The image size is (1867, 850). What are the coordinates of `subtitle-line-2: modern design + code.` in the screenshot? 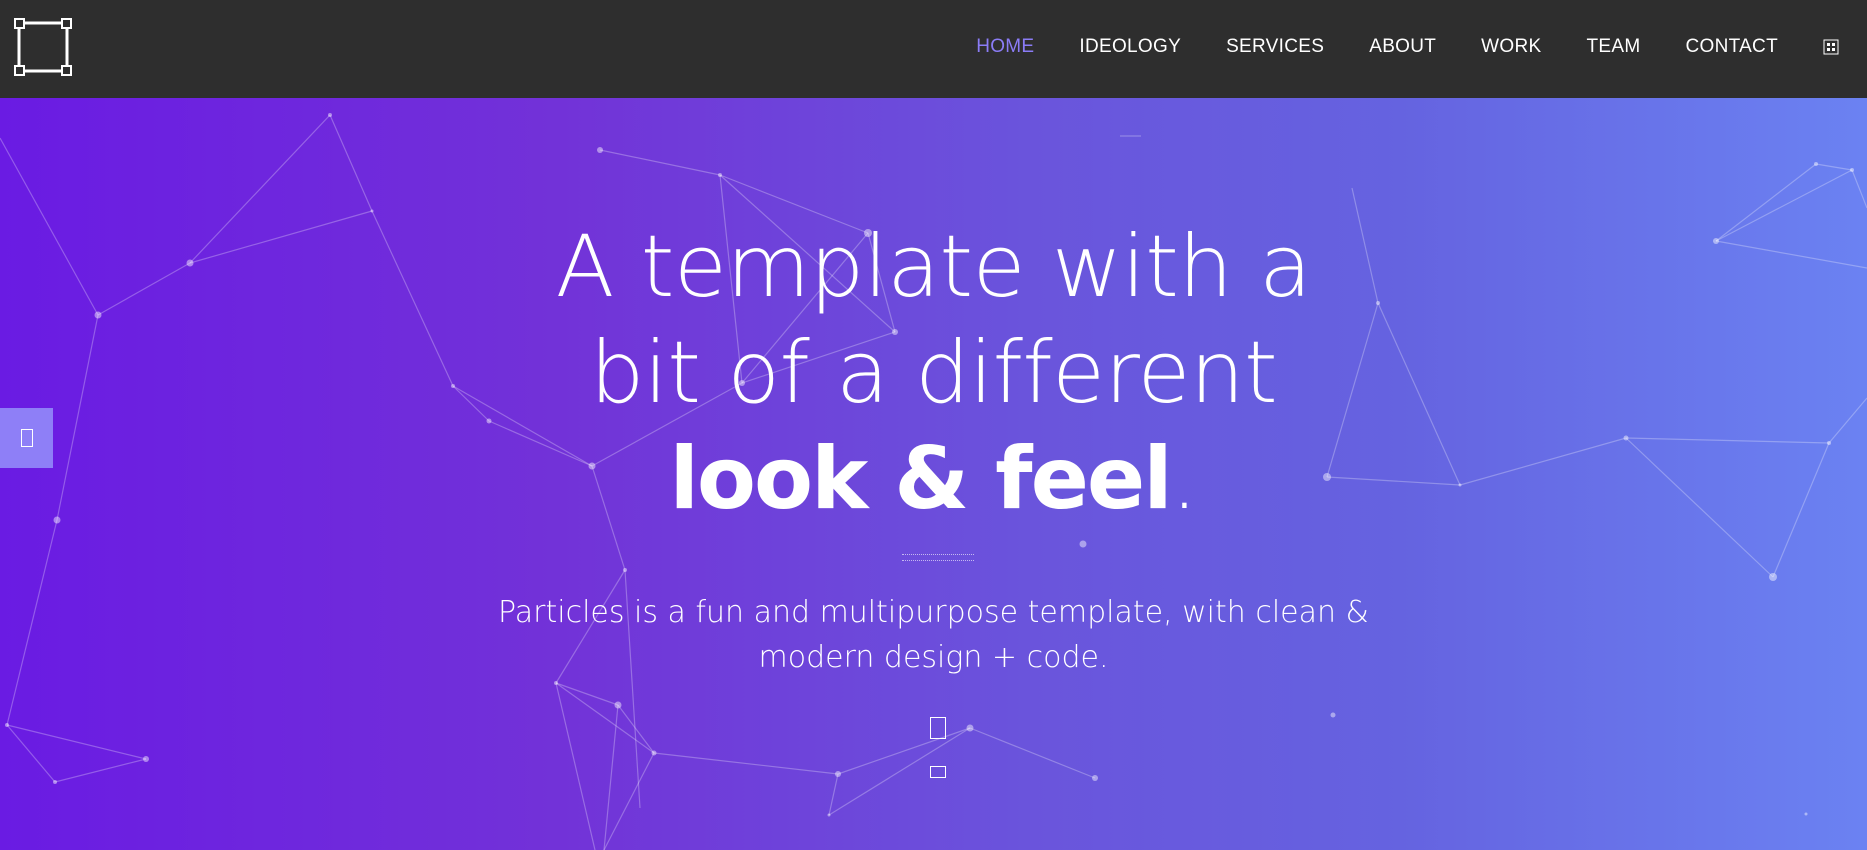 It's located at (933, 657).